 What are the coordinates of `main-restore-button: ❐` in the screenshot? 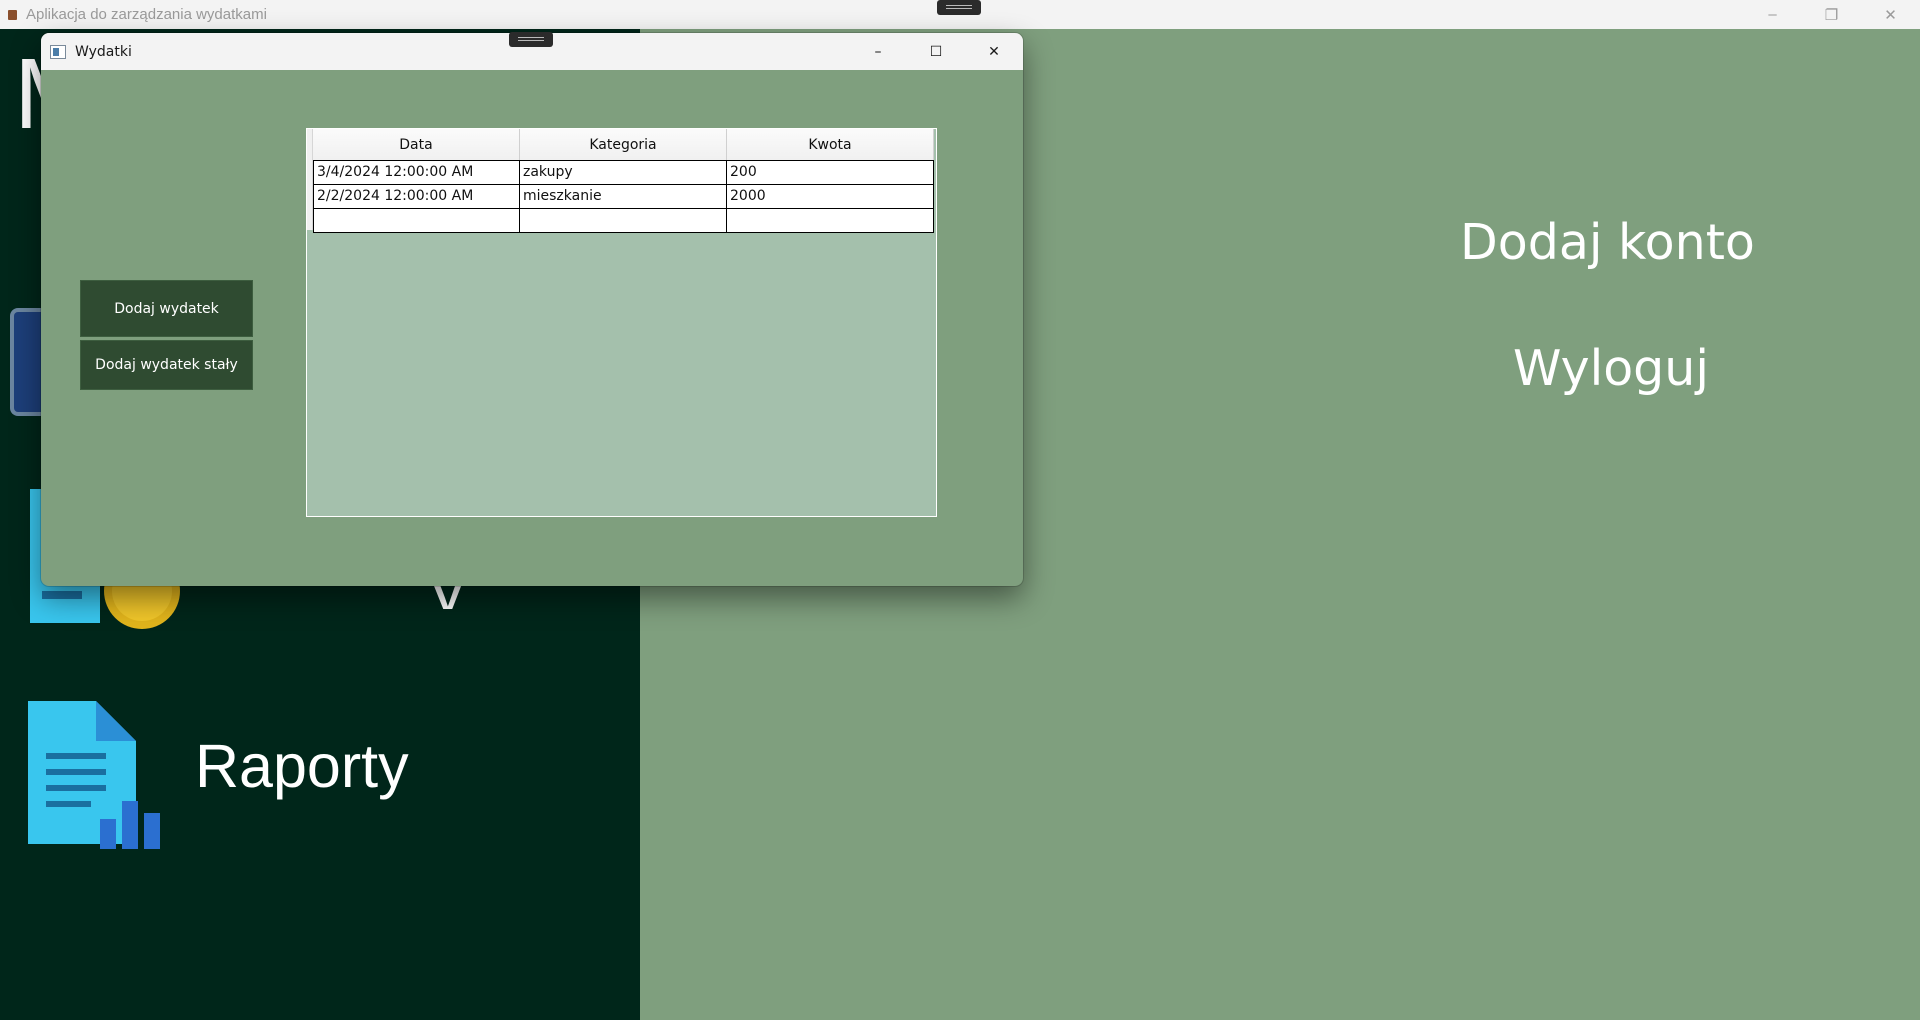 It's located at (1831, 14).